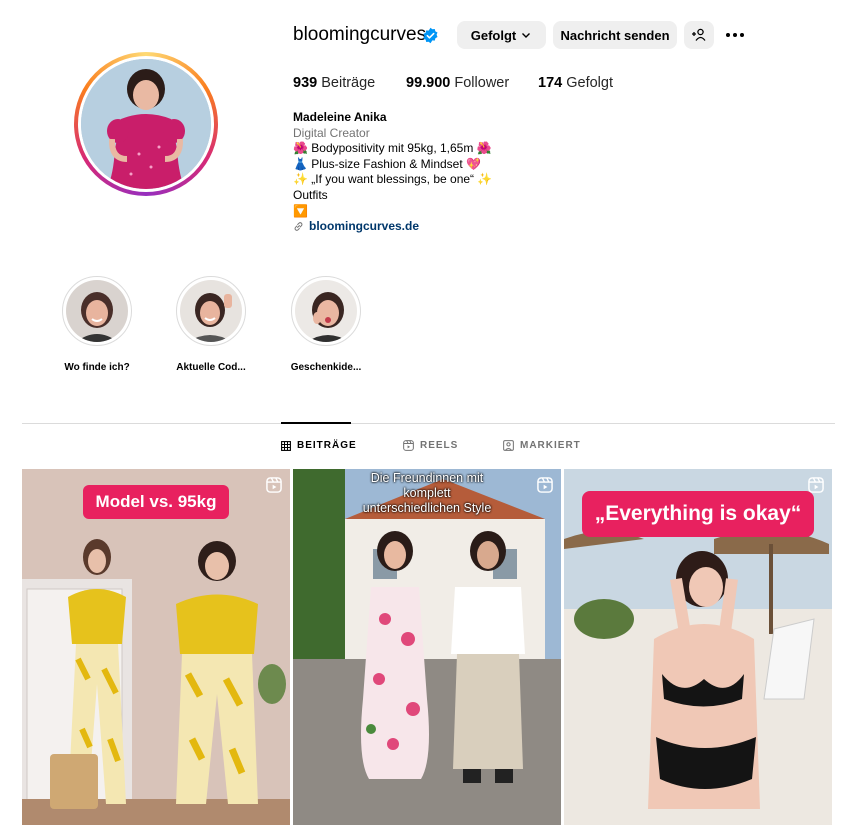 Image resolution: width=845 pixels, height=827 pixels. Describe the element at coordinates (439, 445) in the screenshot. I see `tab-reels-label: REELS` at that location.